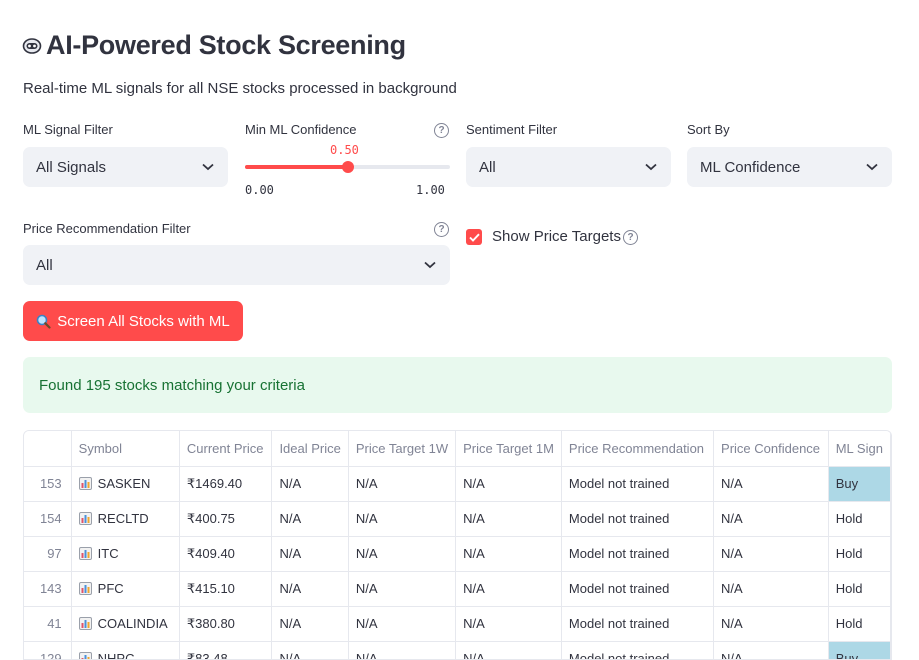  I want to click on sentiment-filter-value: All, so click(487, 167).